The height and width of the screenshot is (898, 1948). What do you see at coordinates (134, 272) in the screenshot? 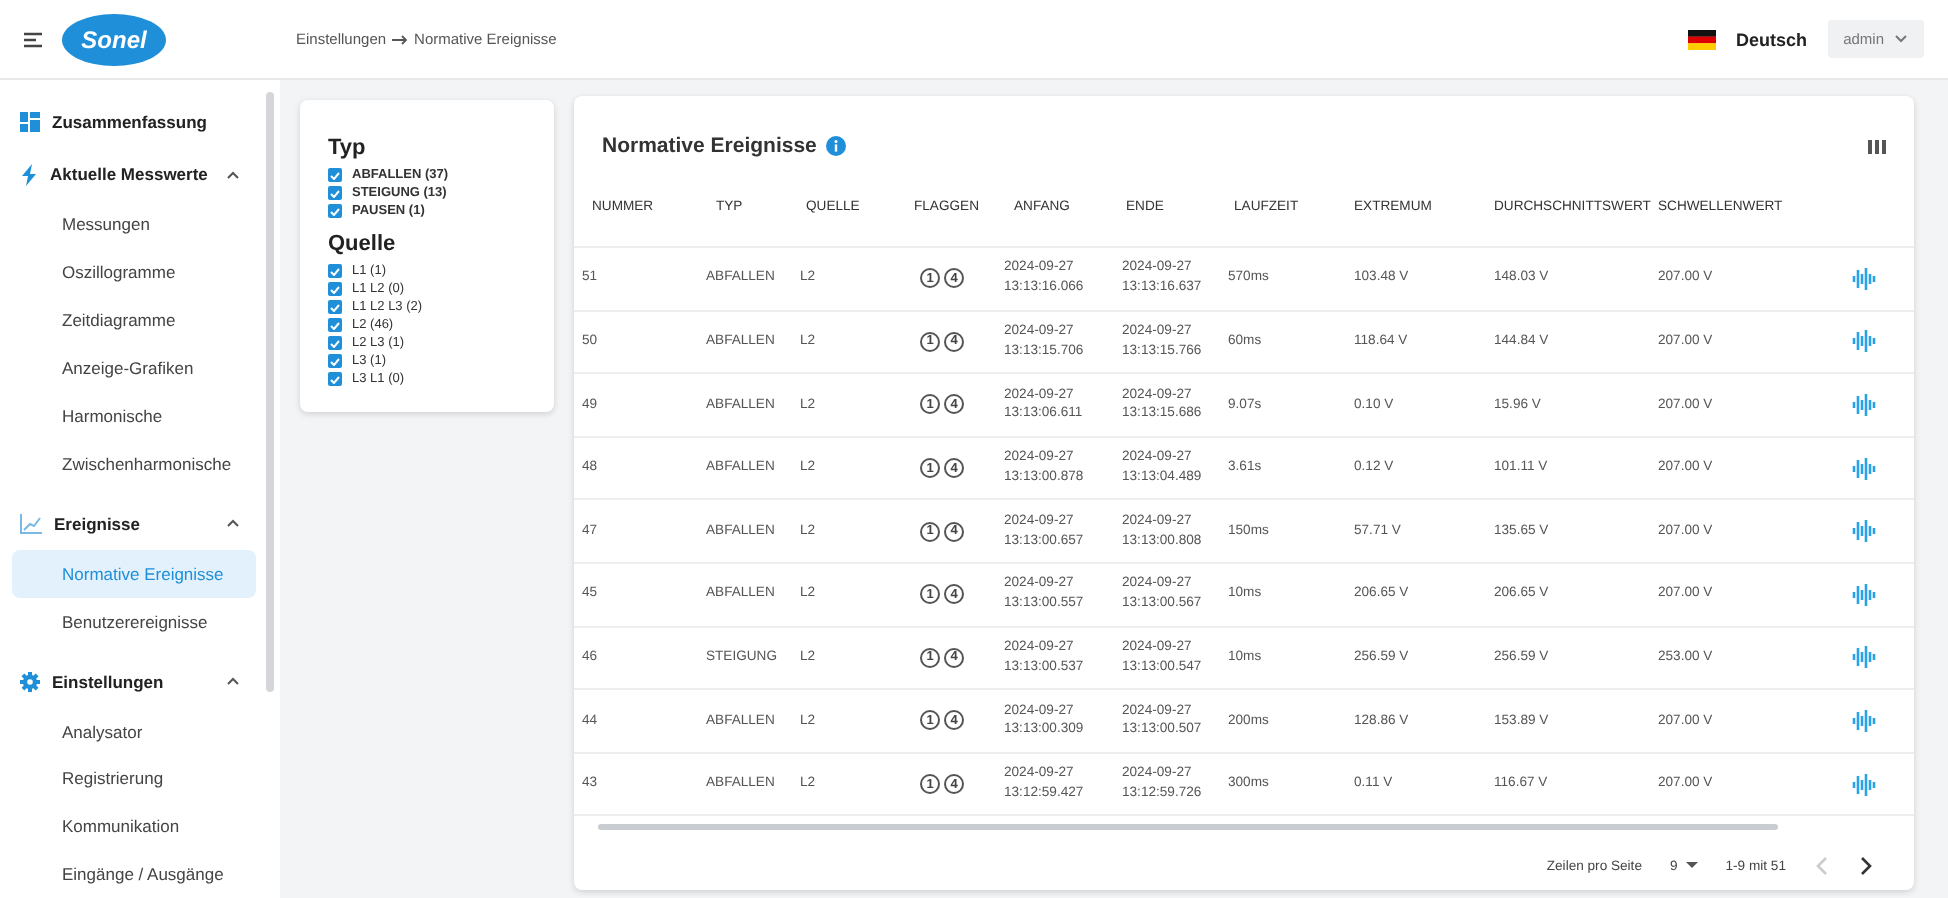
I see `sidebar-item: Oszillogramme` at bounding box center [134, 272].